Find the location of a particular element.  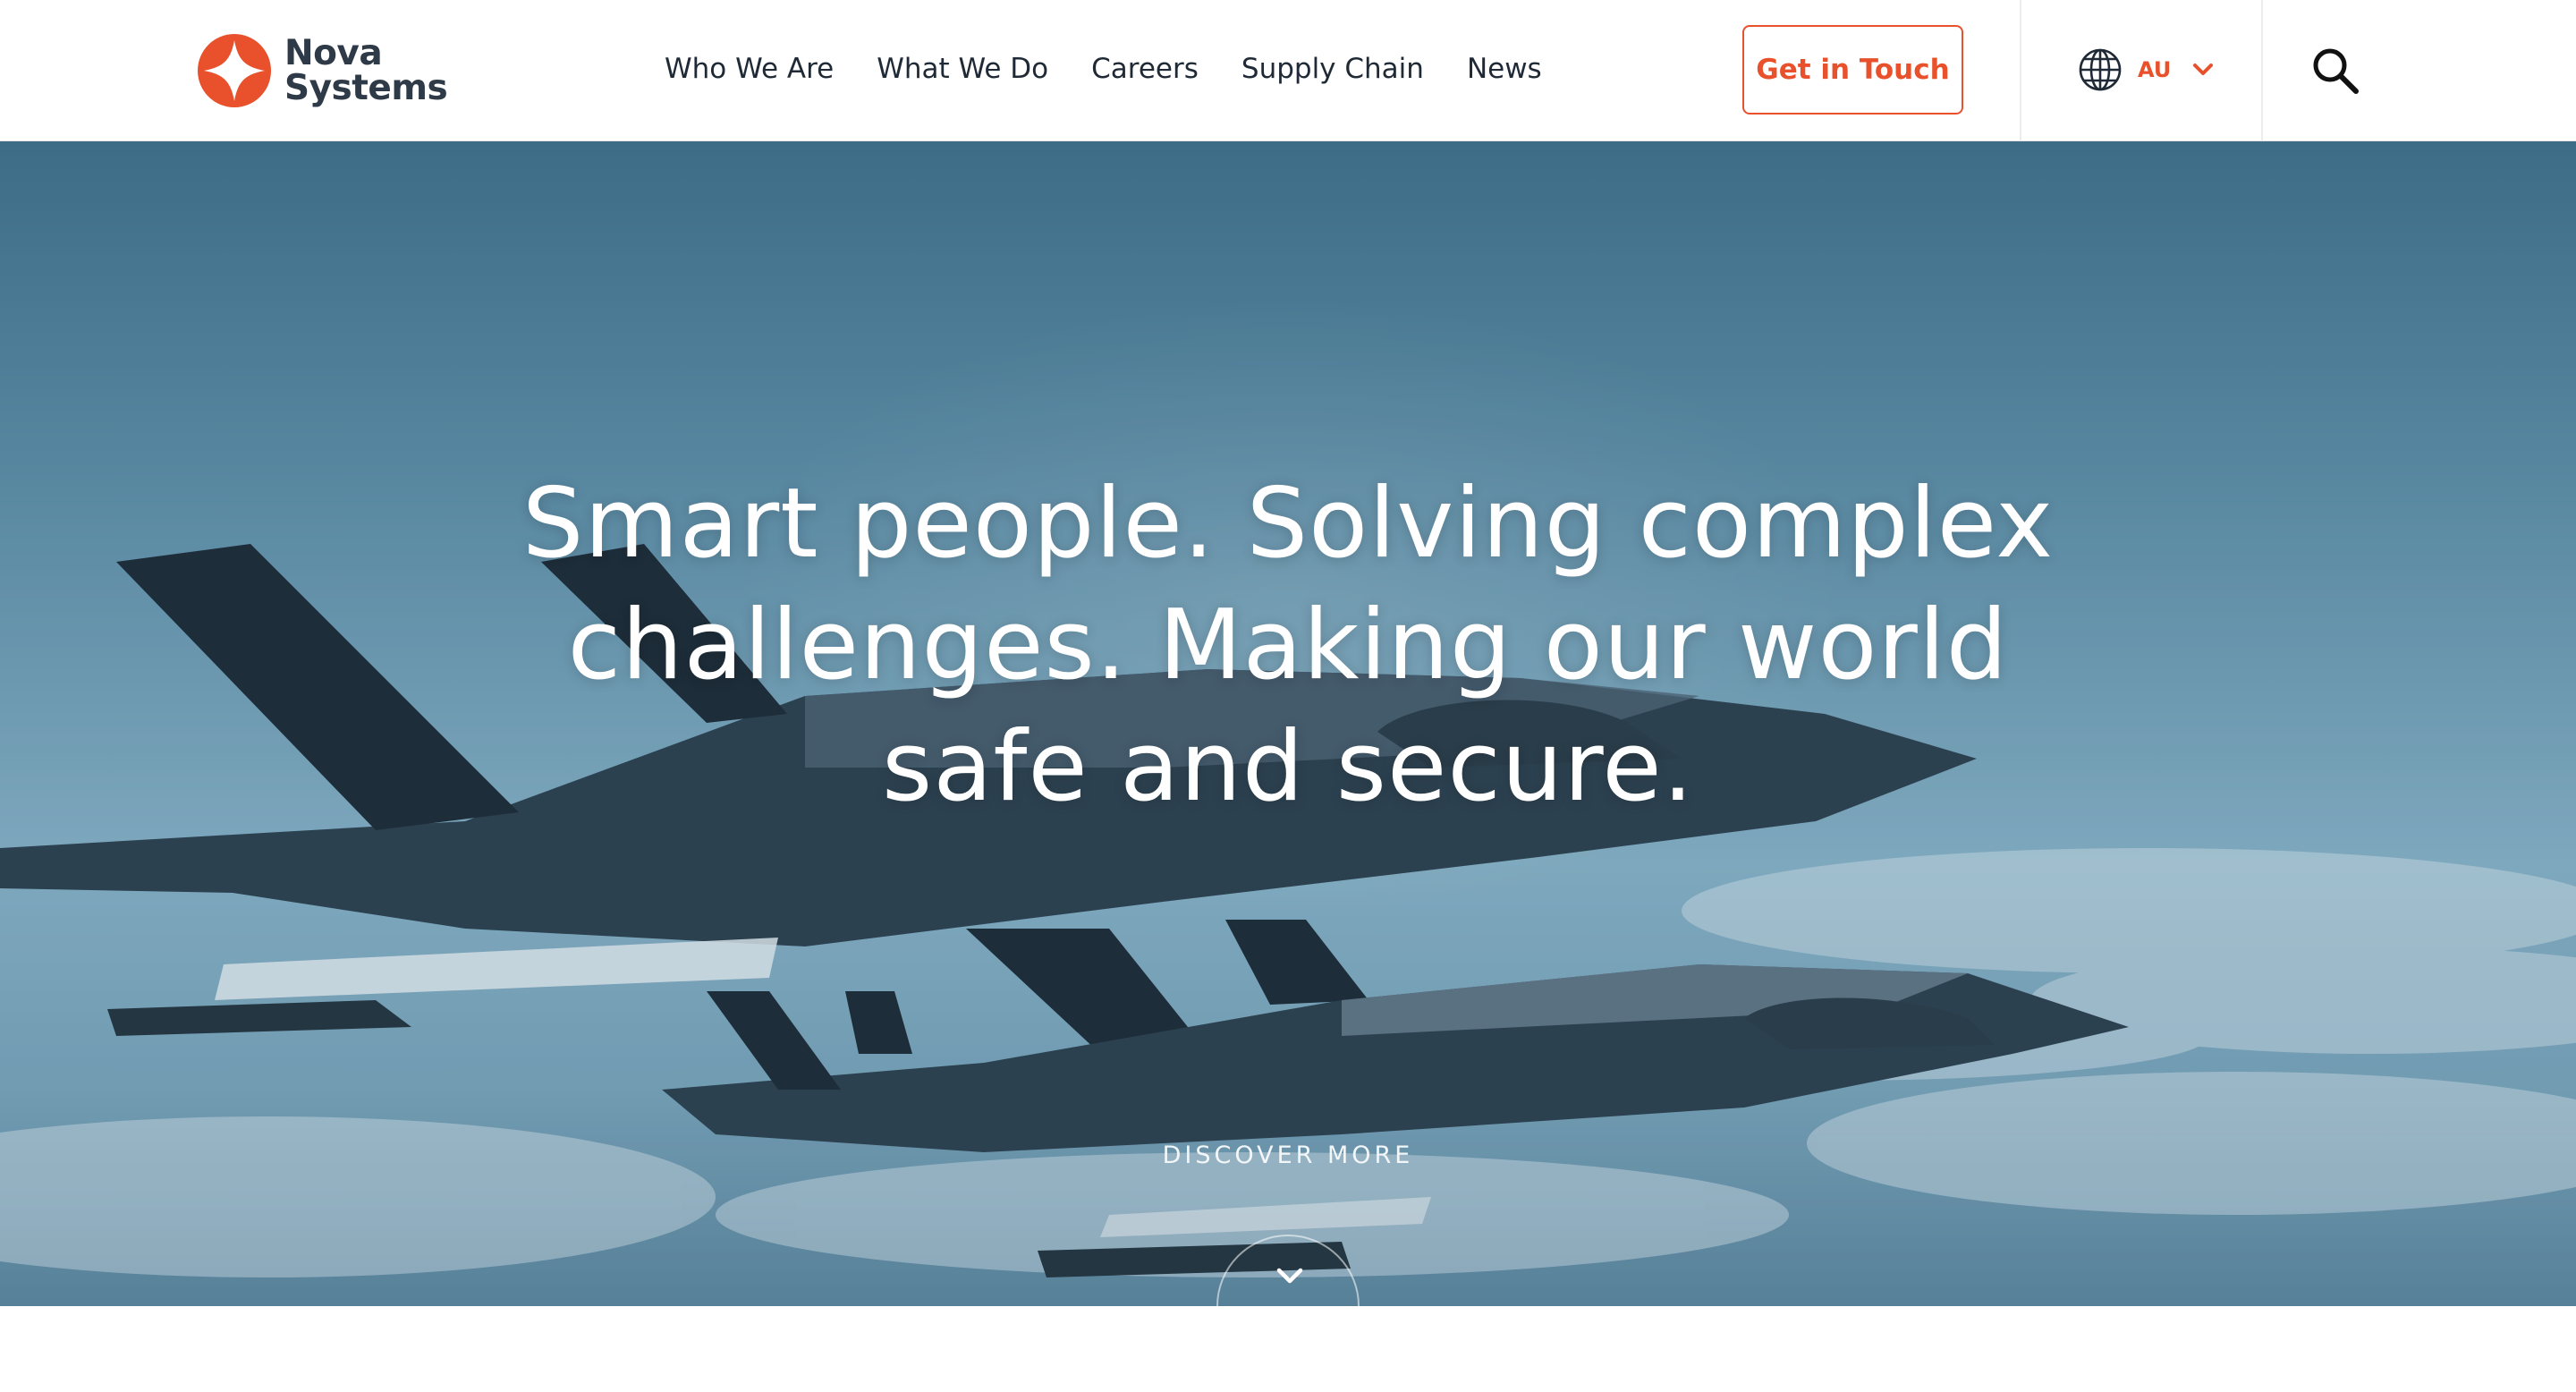

nav-item-careers: Careers is located at coordinates (1145, 69).